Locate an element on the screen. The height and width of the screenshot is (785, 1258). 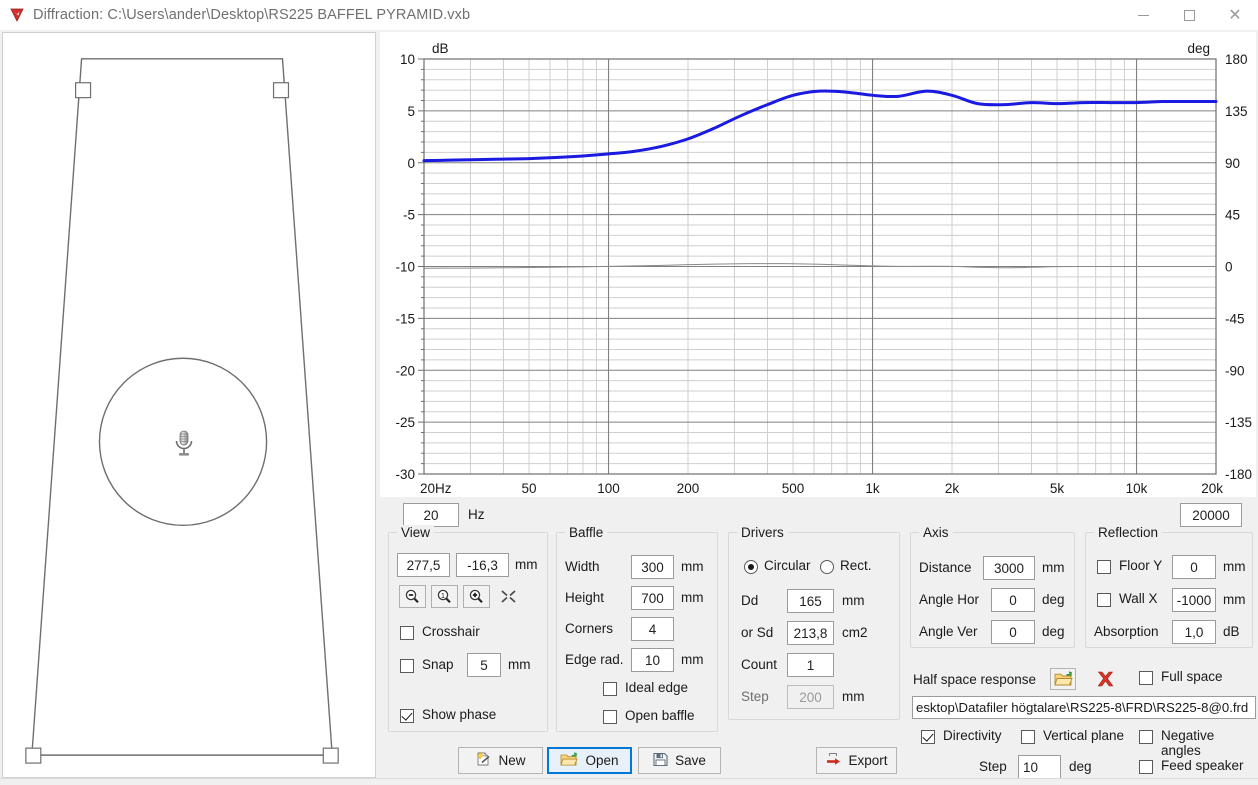
maximize-button is located at coordinates (1189, 15).